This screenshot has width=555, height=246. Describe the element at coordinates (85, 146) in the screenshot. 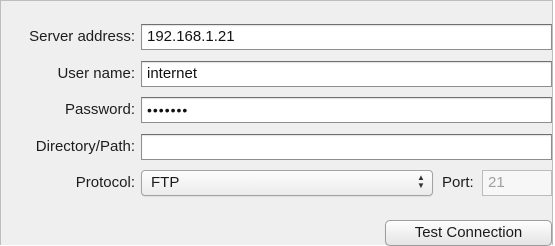

I see `directory-path-label: Directory/Path:` at that location.